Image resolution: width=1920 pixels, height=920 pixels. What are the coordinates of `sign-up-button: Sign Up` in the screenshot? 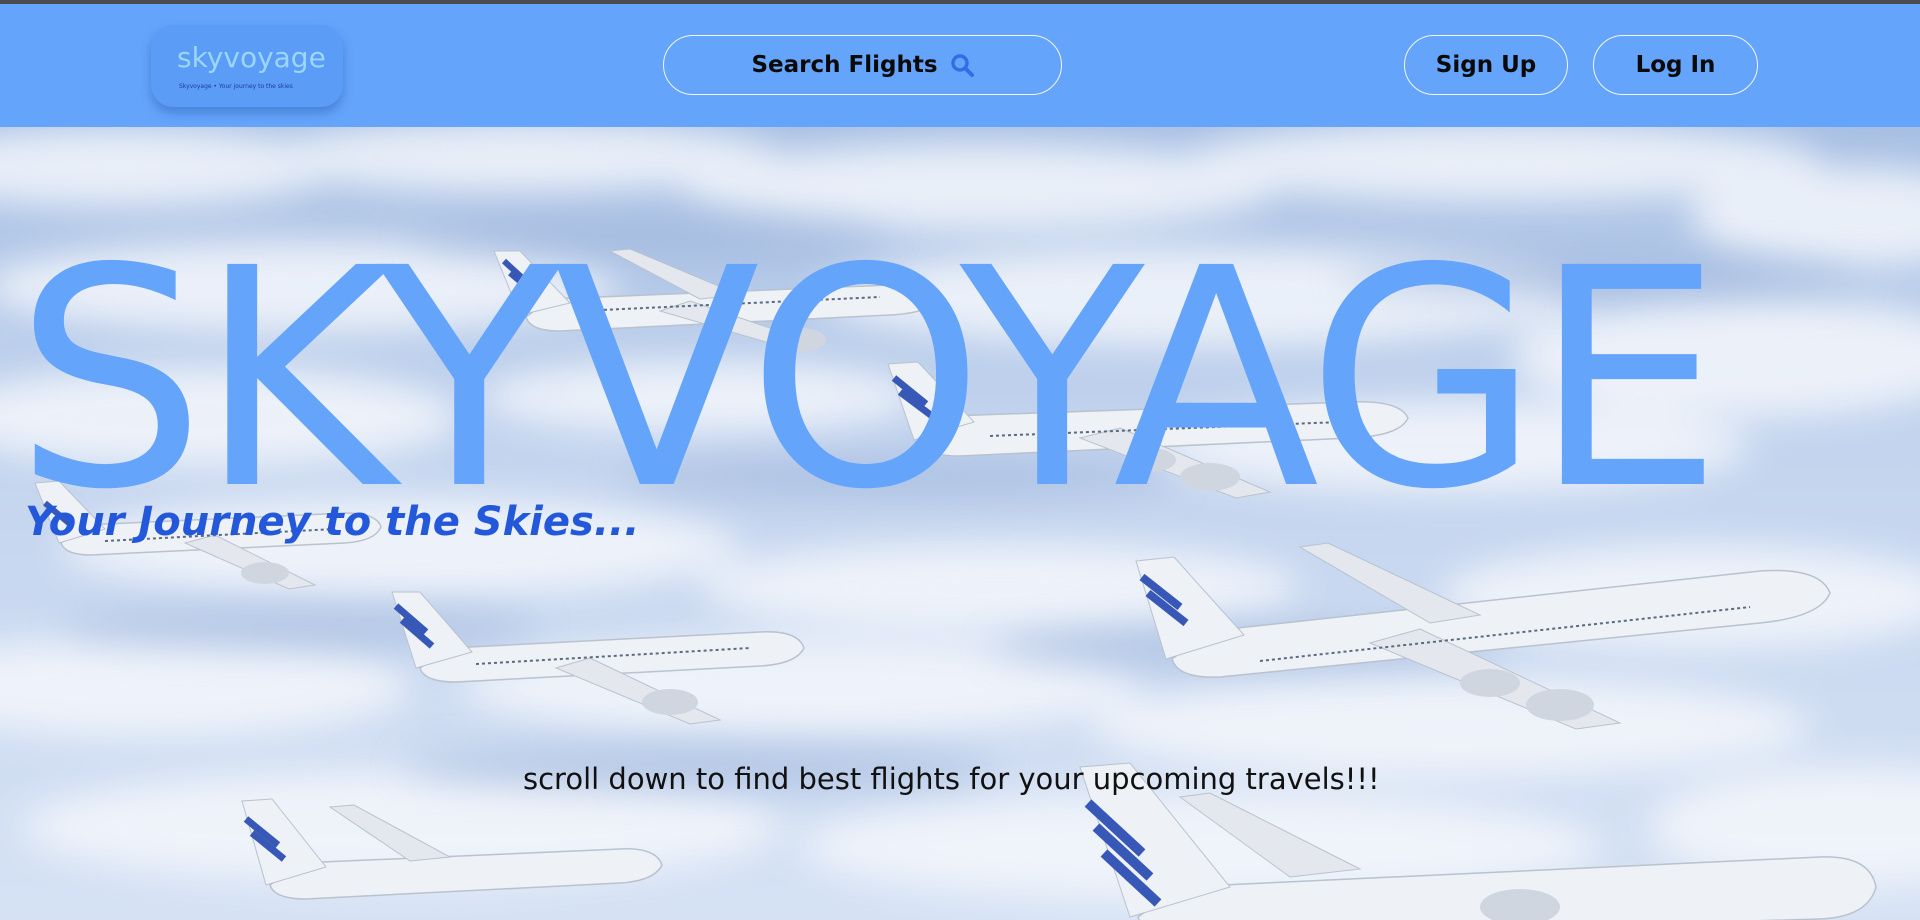 It's located at (1486, 65).